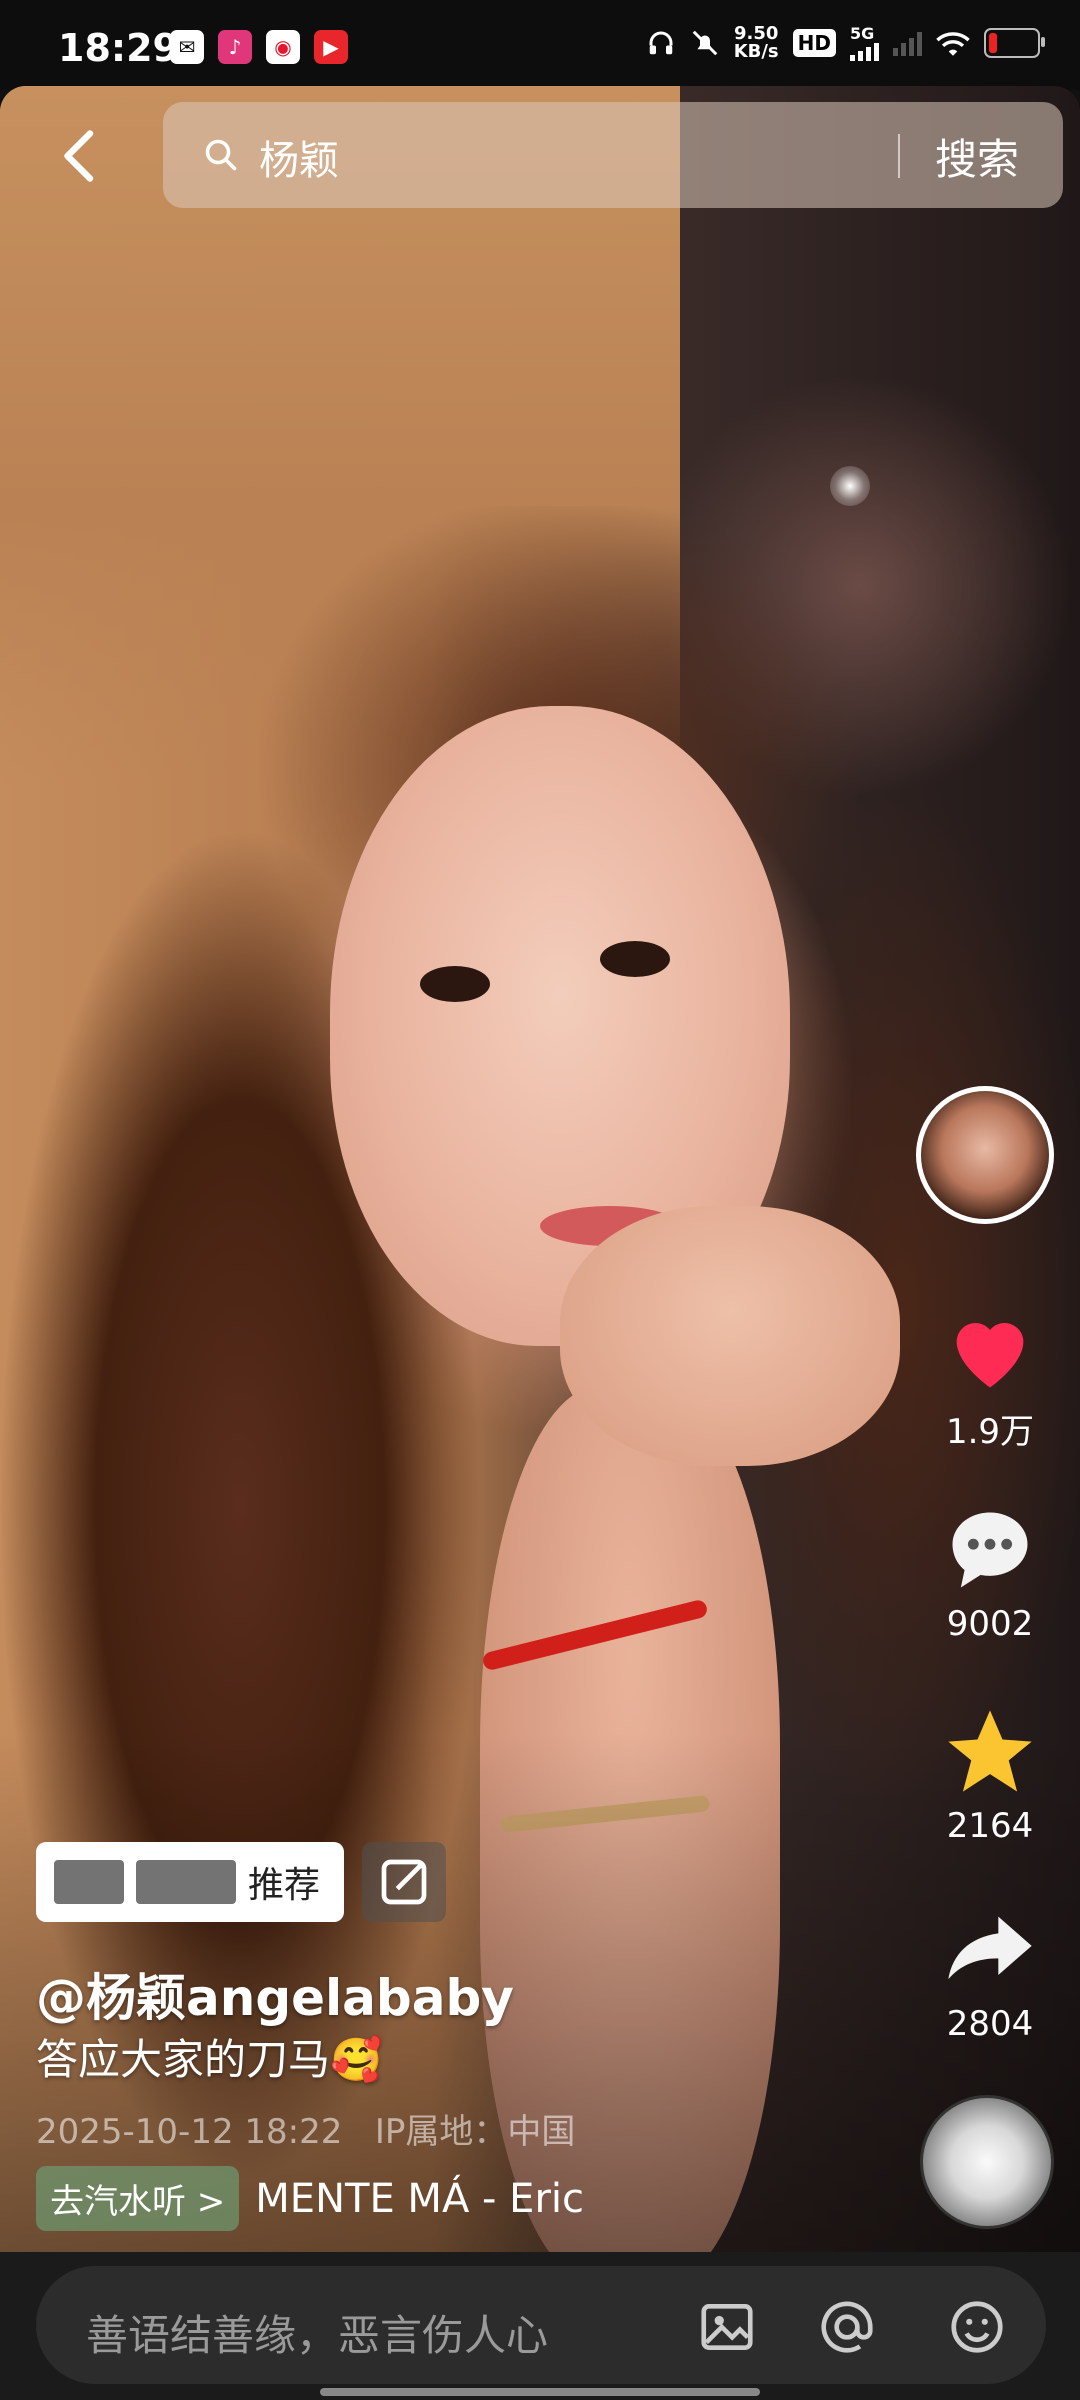 The width and height of the screenshot is (1080, 2400). I want to click on status-right: 9.50 KB/s HD 5G, so click(845, 42).